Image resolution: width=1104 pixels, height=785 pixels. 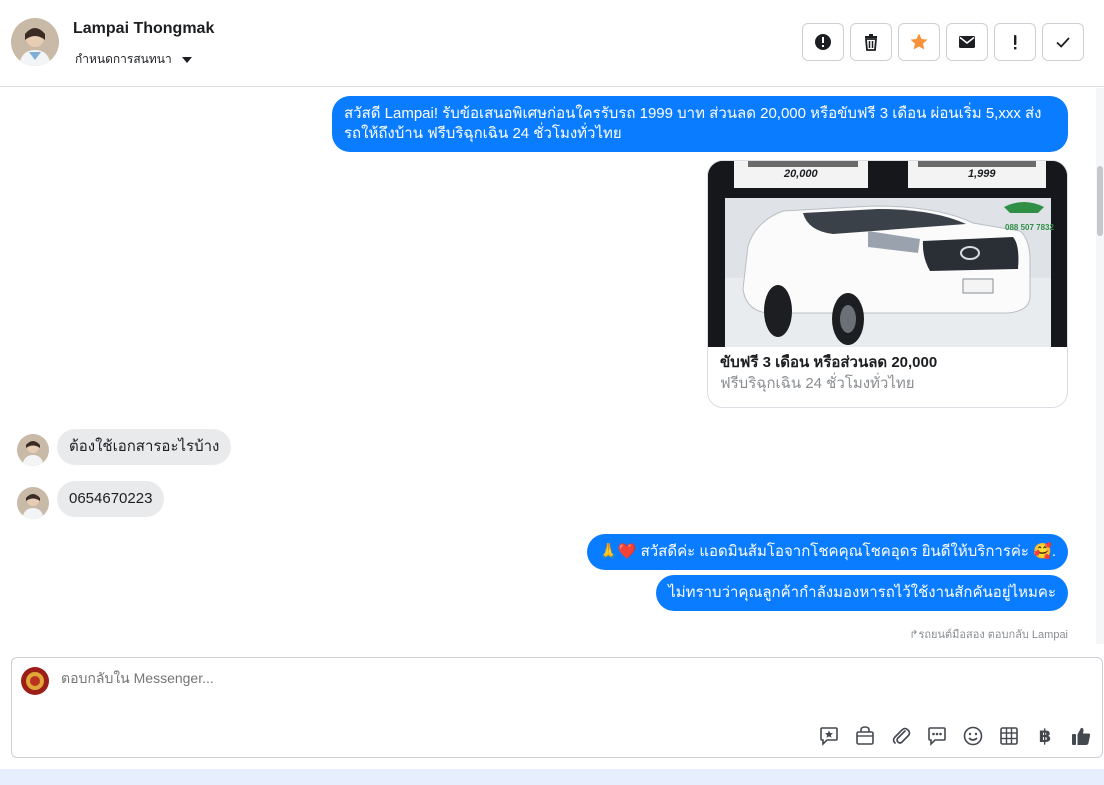 What do you see at coordinates (411, 678) in the screenshot?
I see `reply-input` at bounding box center [411, 678].